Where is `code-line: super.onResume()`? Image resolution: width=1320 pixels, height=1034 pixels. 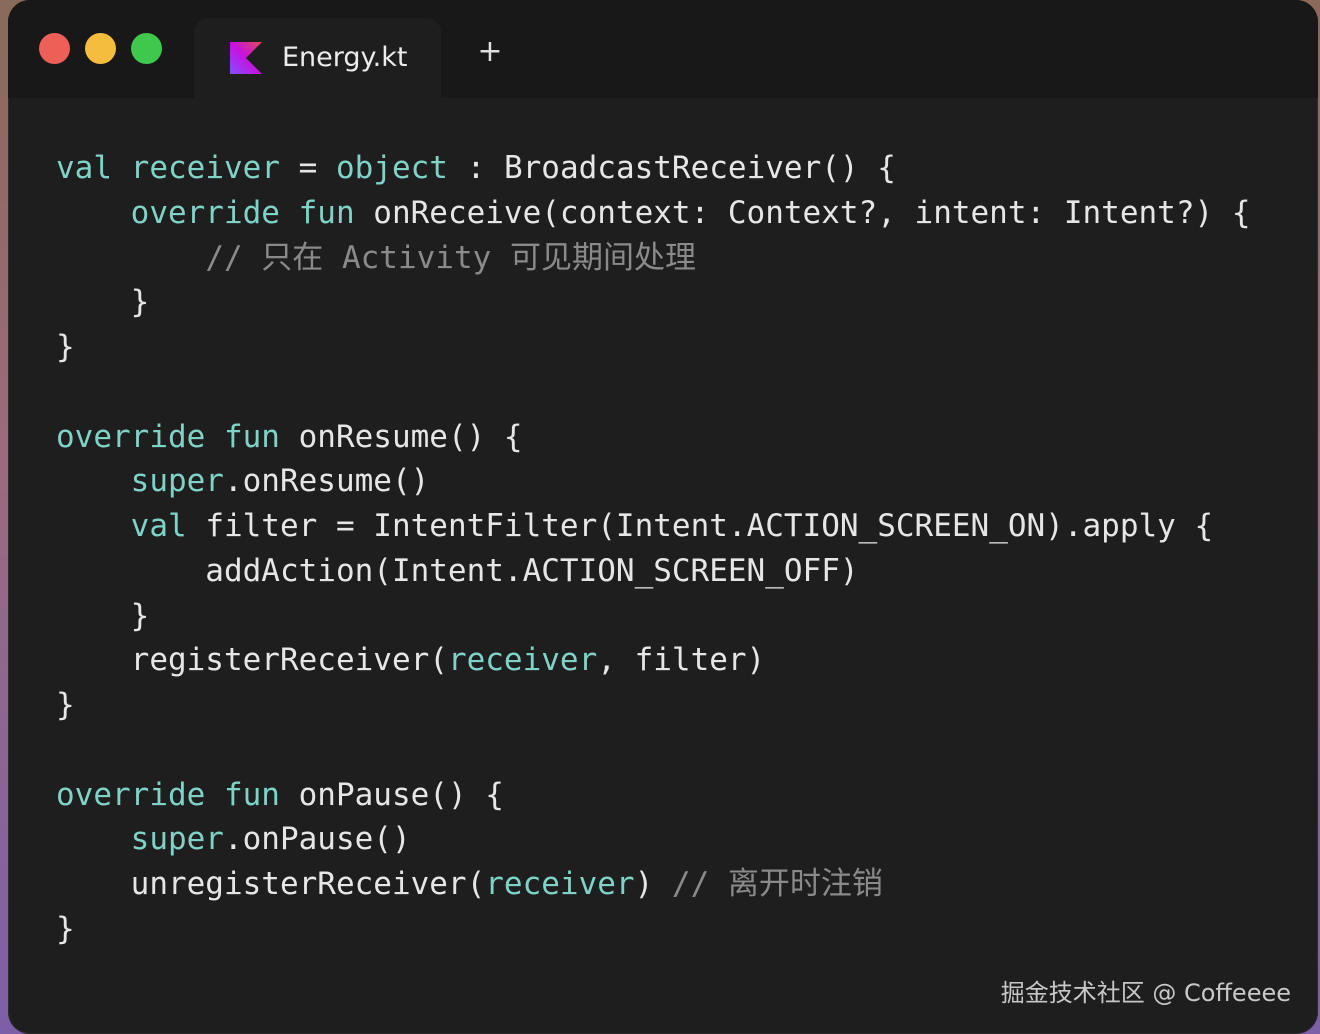
code-line: super.onResume() is located at coordinates (243, 481).